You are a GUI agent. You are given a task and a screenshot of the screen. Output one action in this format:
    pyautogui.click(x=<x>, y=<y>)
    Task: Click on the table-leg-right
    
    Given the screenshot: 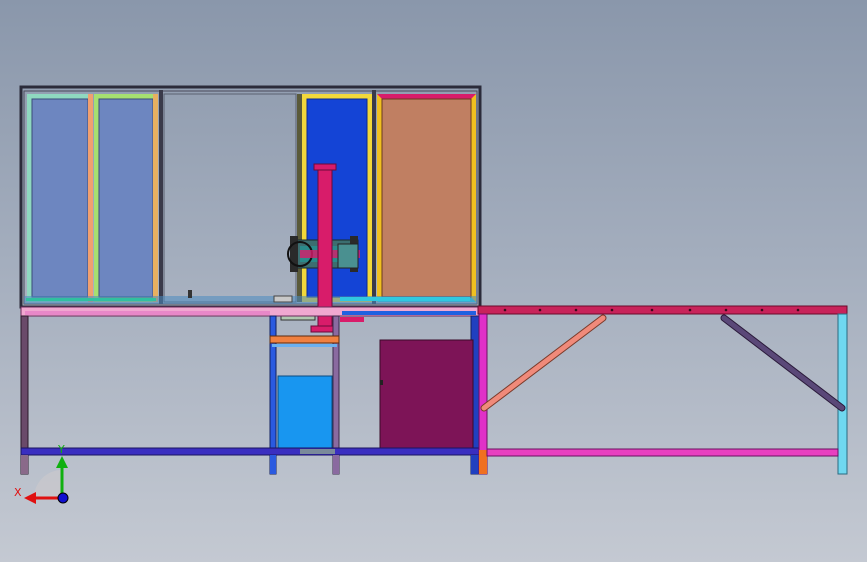 What is the action you would take?
    pyautogui.click(x=842, y=394)
    